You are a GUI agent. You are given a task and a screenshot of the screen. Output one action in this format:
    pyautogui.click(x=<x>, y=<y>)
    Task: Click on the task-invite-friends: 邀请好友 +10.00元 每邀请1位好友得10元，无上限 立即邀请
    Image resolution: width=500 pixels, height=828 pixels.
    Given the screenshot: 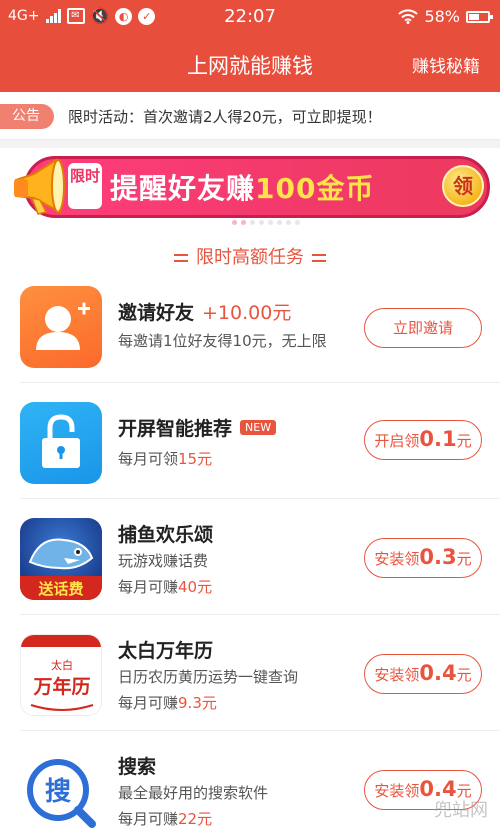 What is the action you would take?
    pyautogui.click(x=250, y=324)
    